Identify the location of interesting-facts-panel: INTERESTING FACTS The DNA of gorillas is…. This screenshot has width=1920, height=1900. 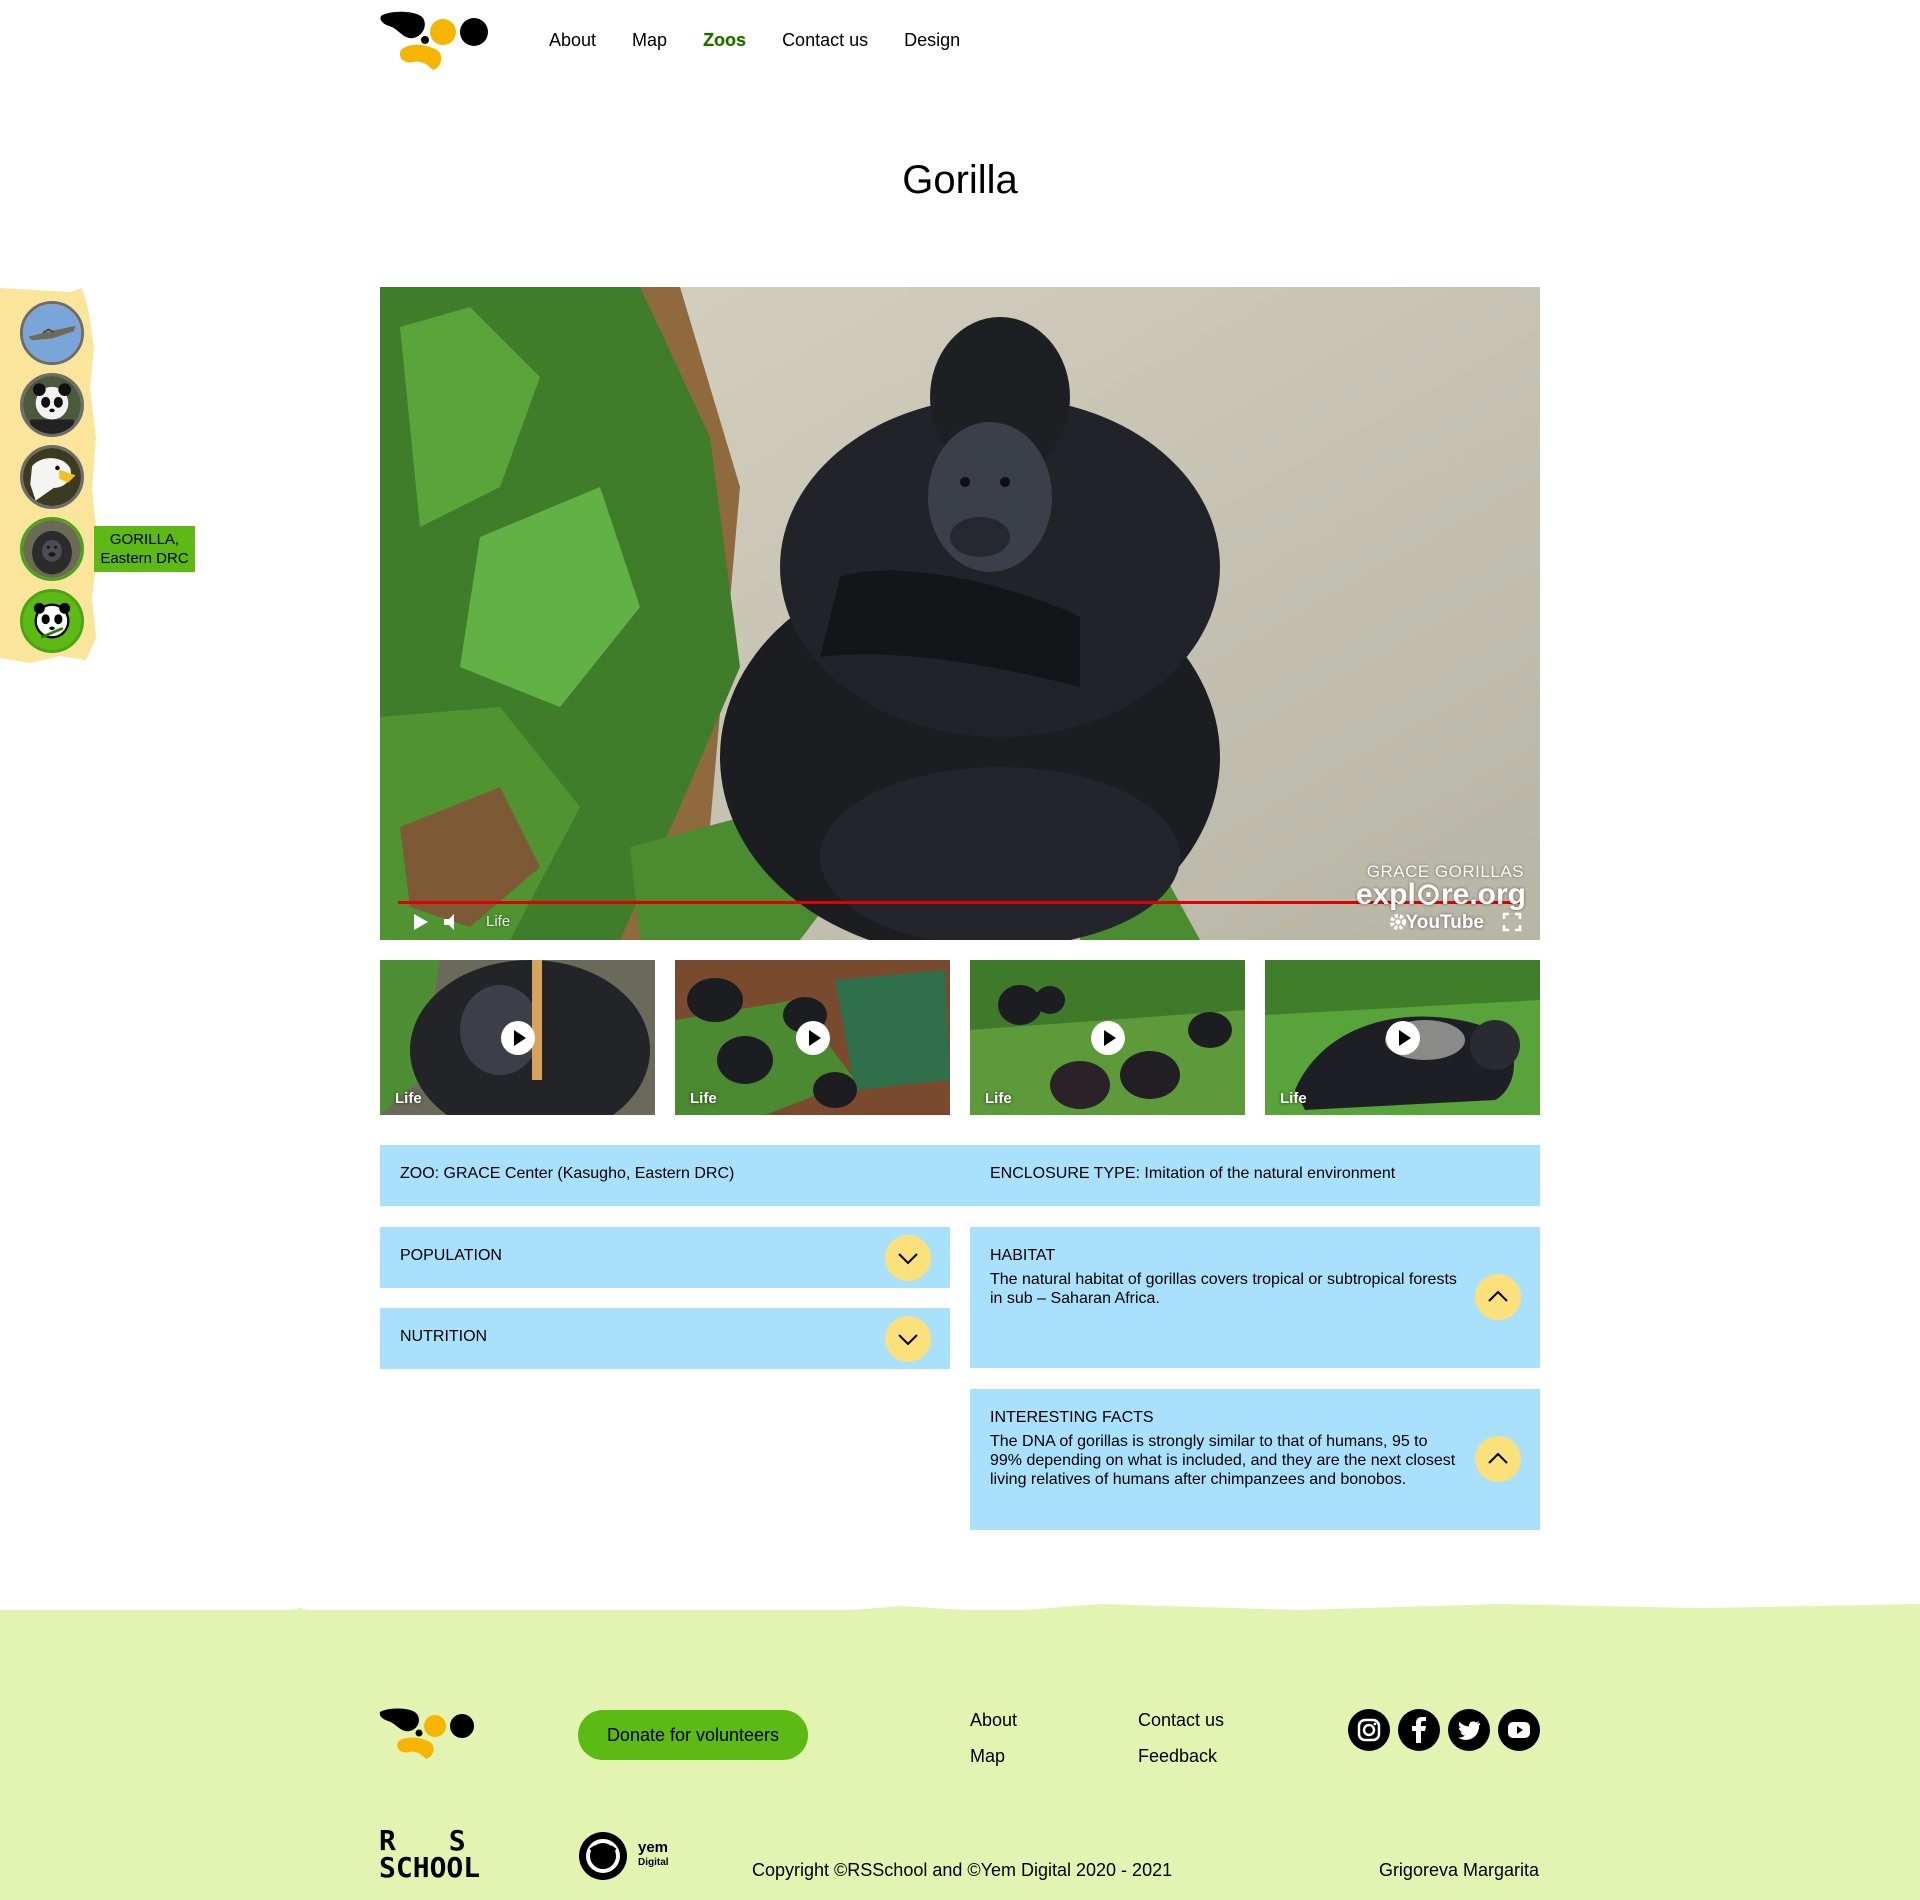
(1255, 1459).